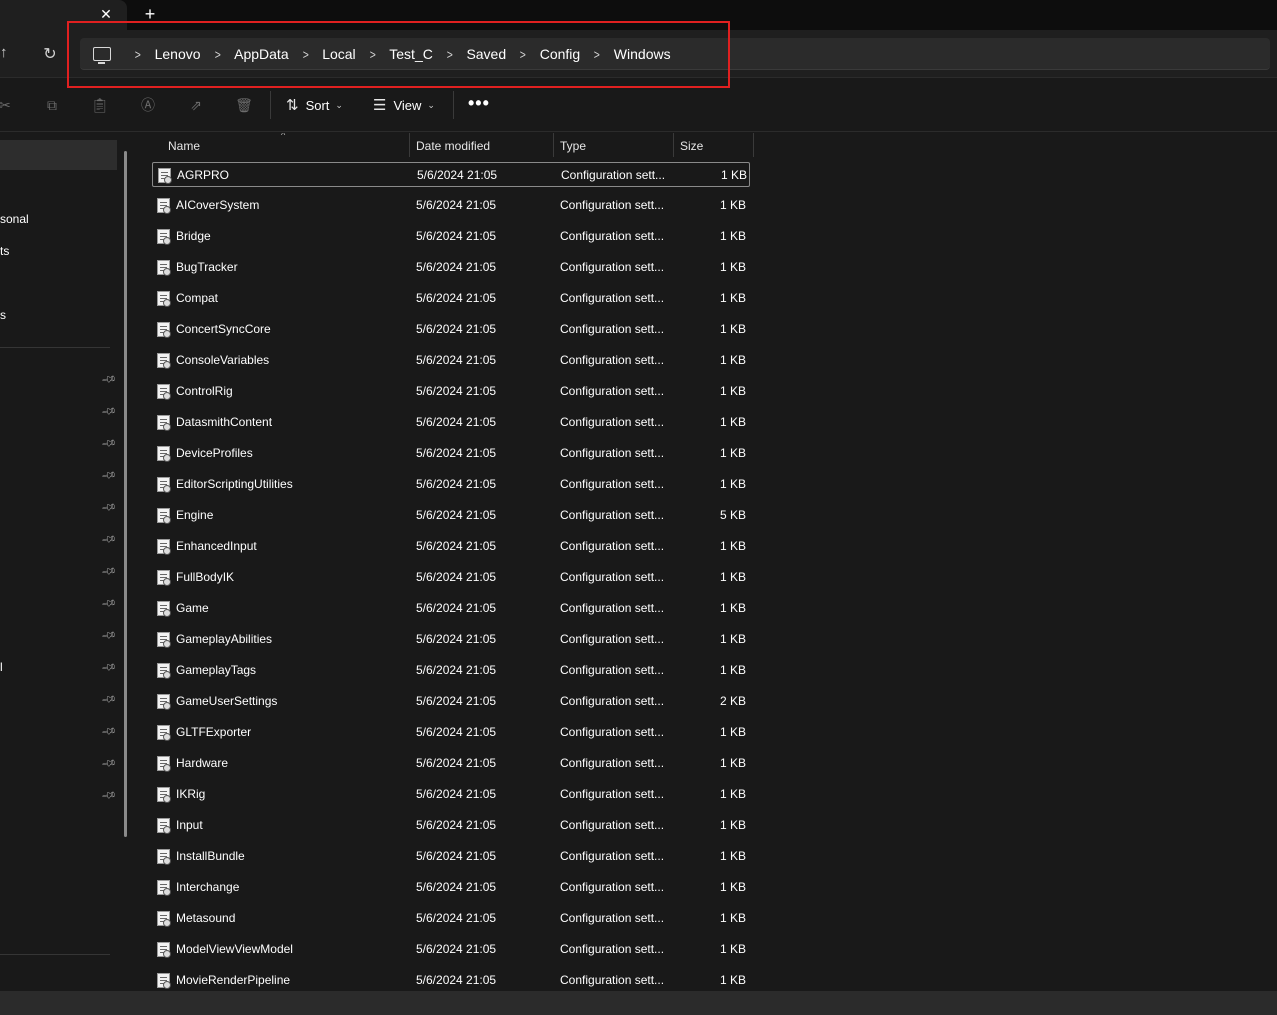 The image size is (1277, 1015). What do you see at coordinates (58, 155) in the screenshot?
I see `sidebar-item-selected` at bounding box center [58, 155].